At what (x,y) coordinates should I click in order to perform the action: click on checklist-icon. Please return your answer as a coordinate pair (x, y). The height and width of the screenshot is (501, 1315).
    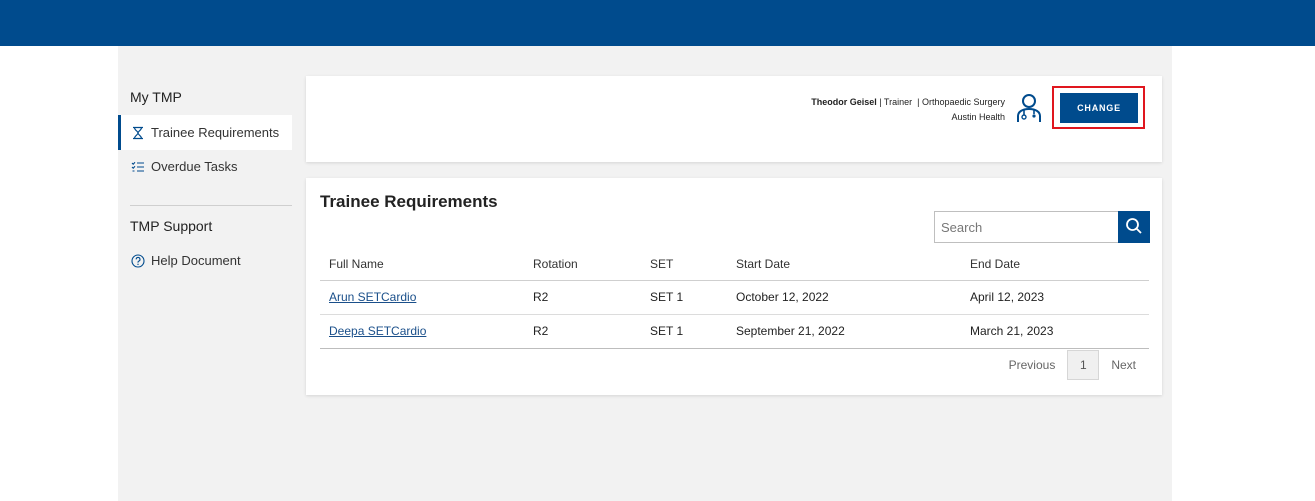
    Looking at the image, I should click on (138, 167).